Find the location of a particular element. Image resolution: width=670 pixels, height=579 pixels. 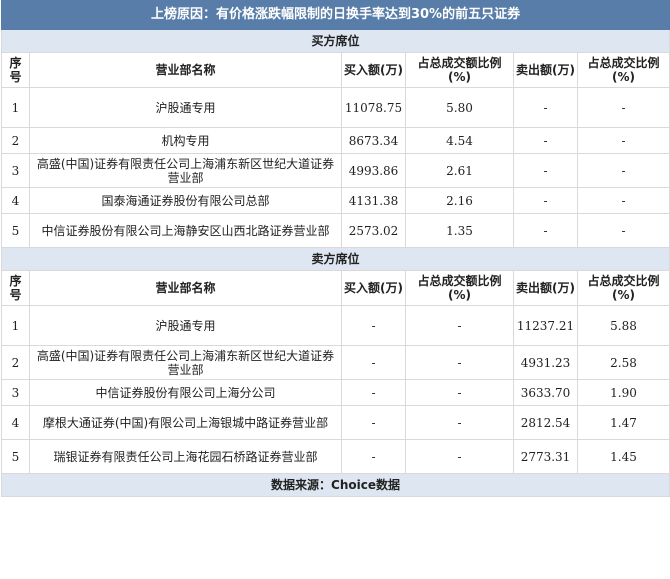

sell-section-title: 卖方席位 is located at coordinates (335, 259).